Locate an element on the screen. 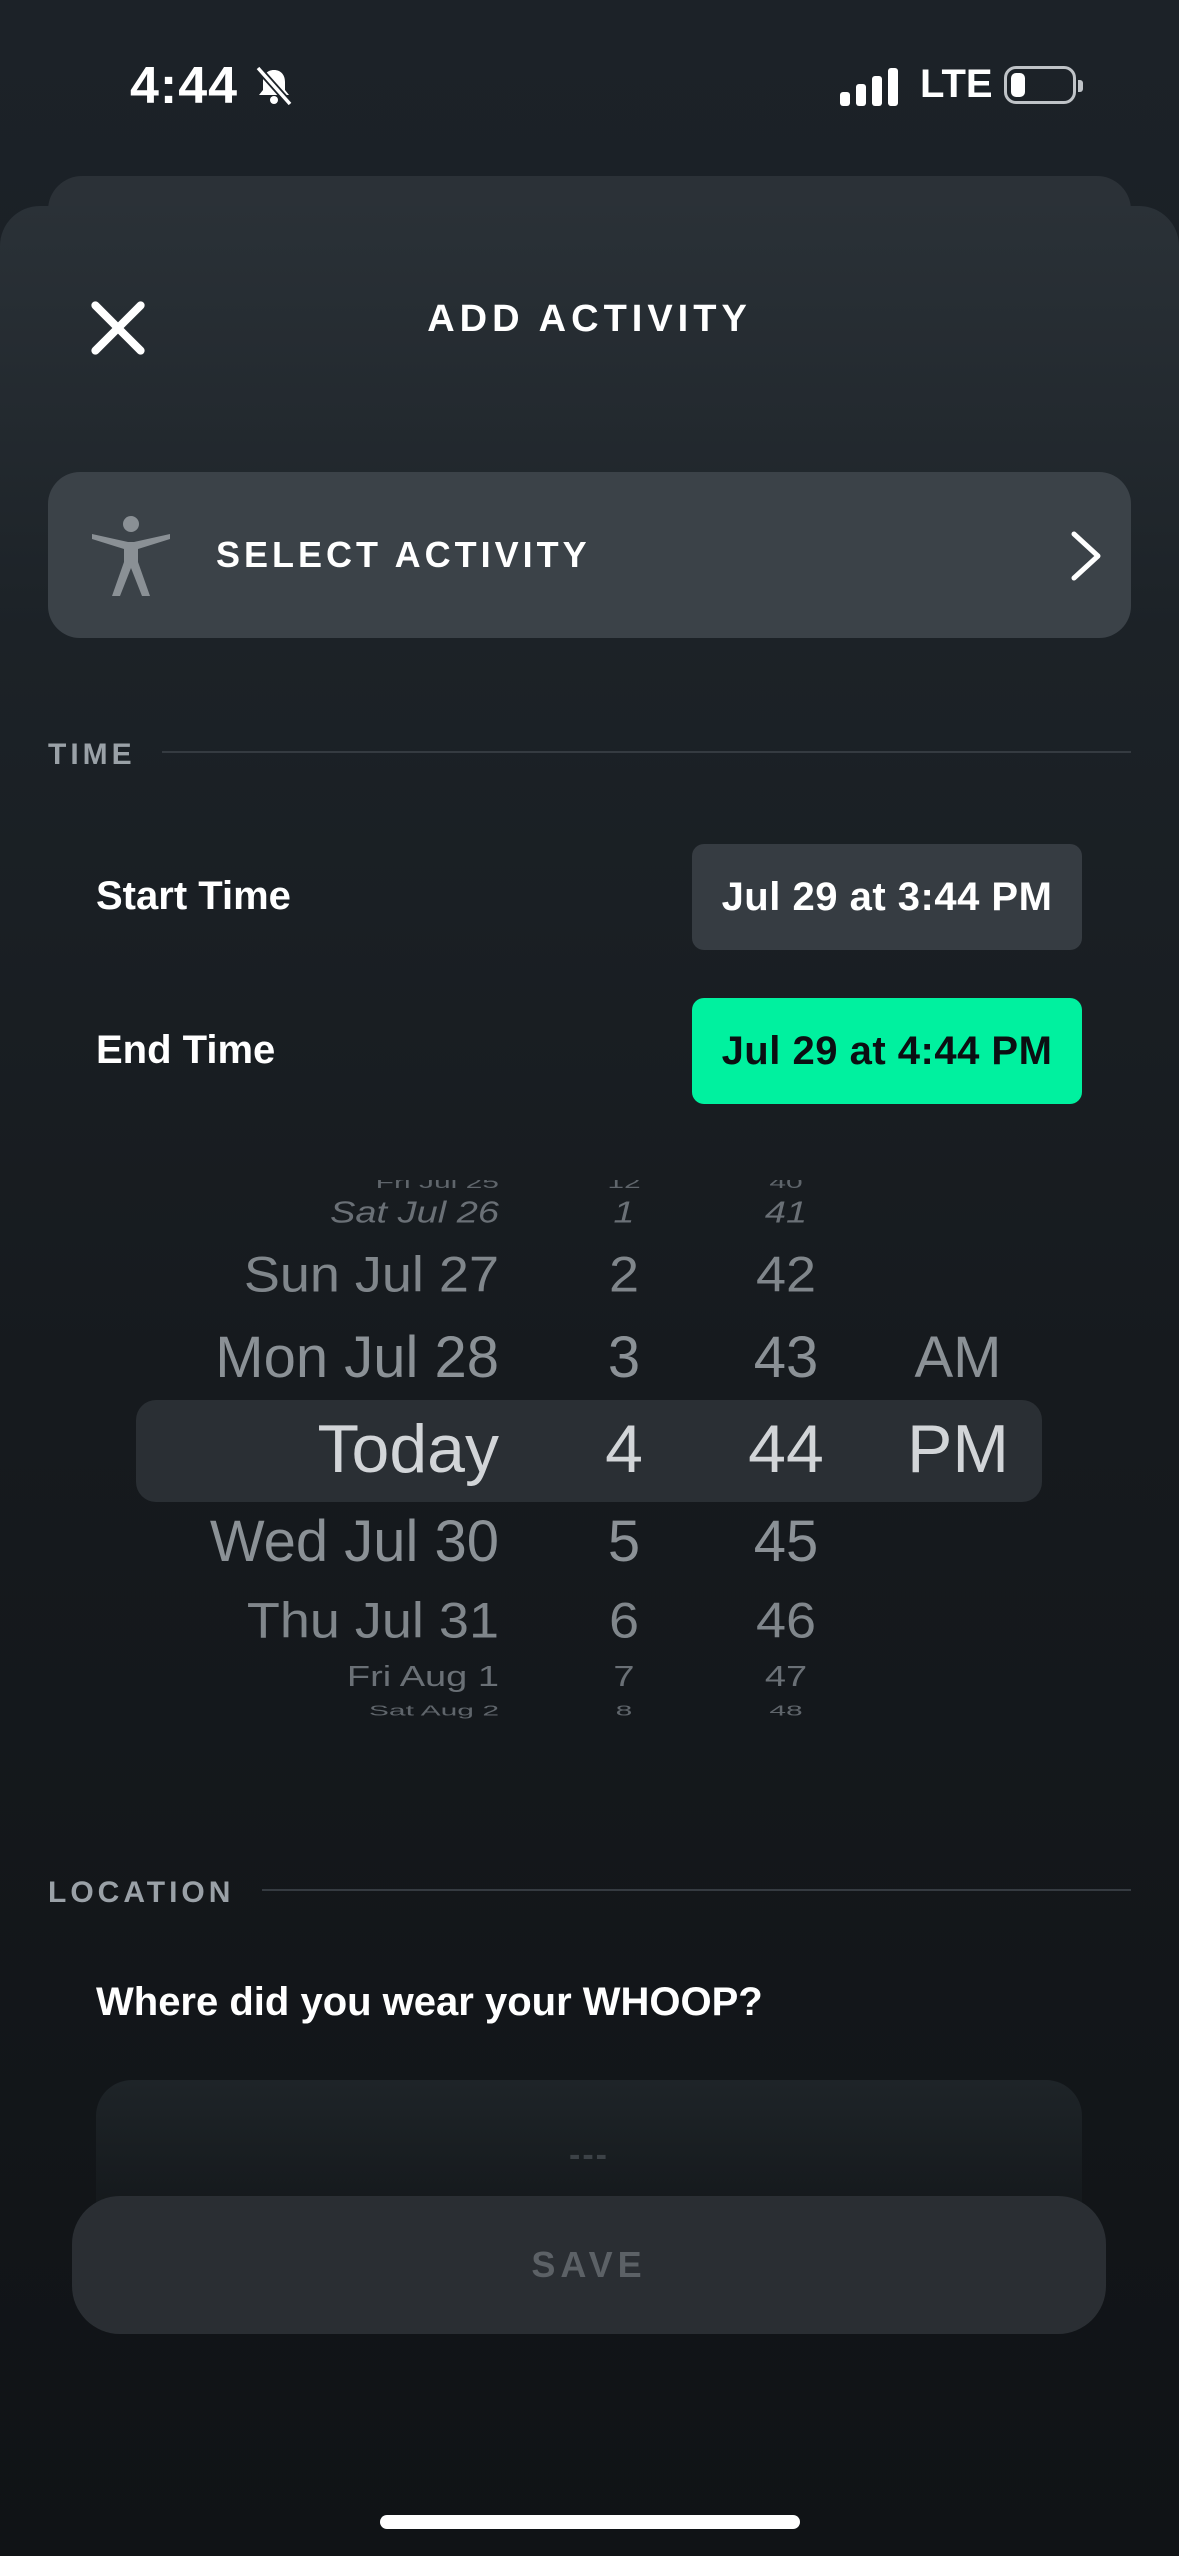  picker-date-item: Wed Jul 30 is located at coordinates (354, 1541).